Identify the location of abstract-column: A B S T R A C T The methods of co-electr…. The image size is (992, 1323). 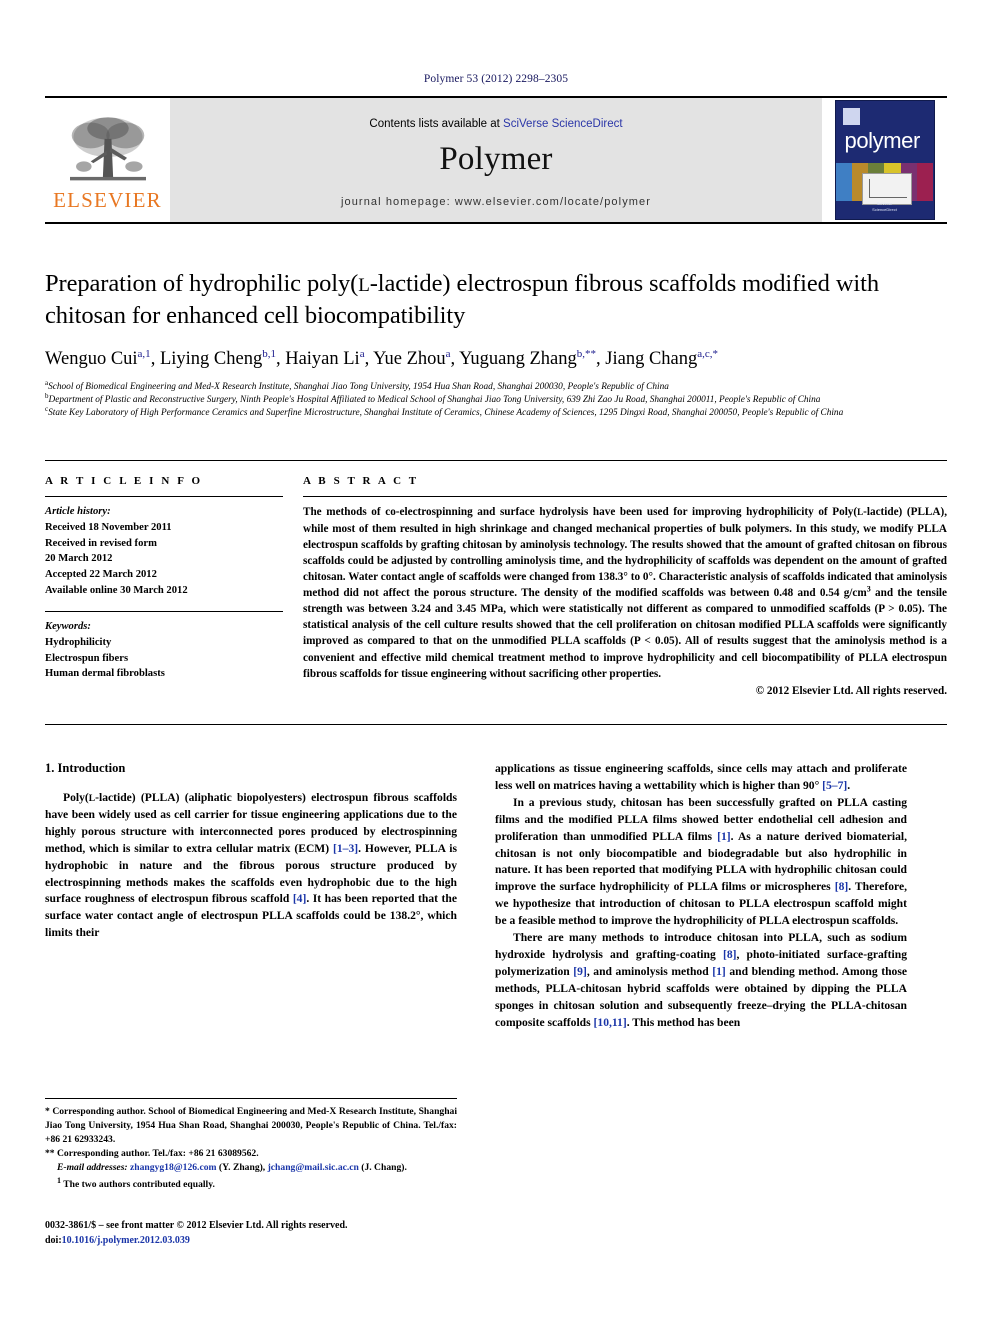
(625, 591).